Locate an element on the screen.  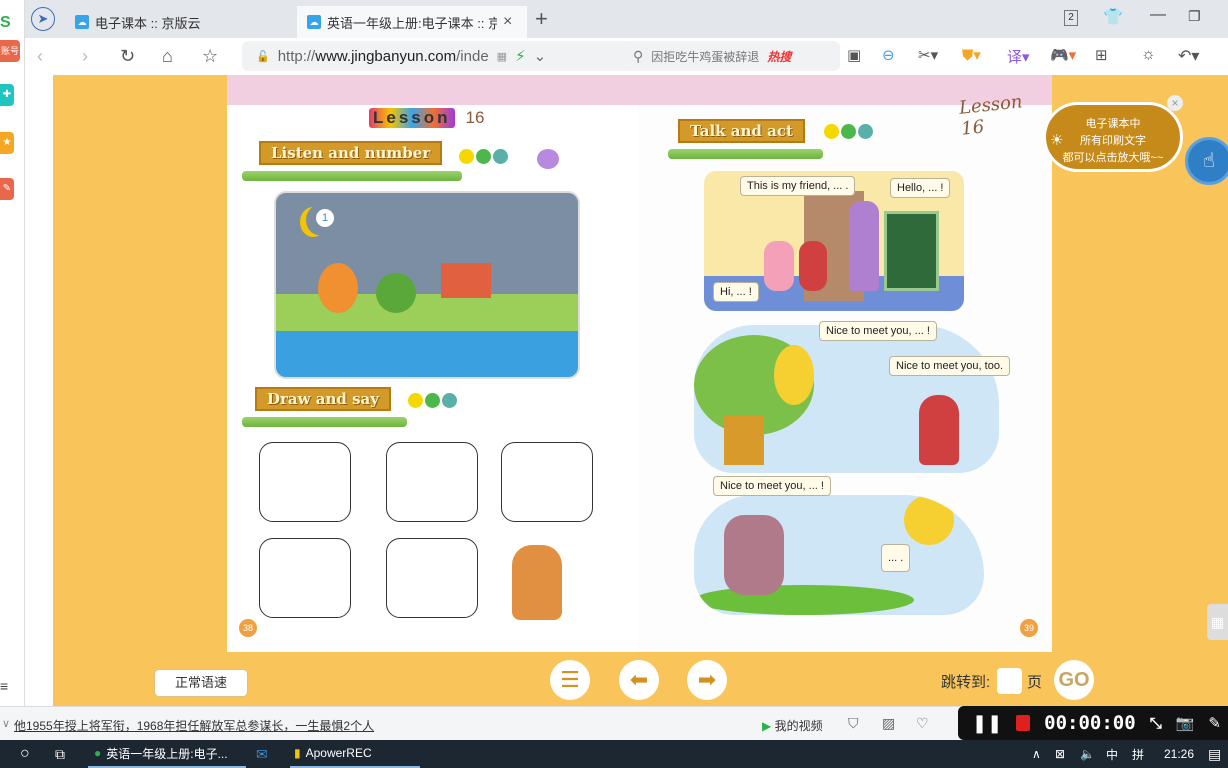
chevron-down-icon: ∨ is located at coordinates (6, 723).